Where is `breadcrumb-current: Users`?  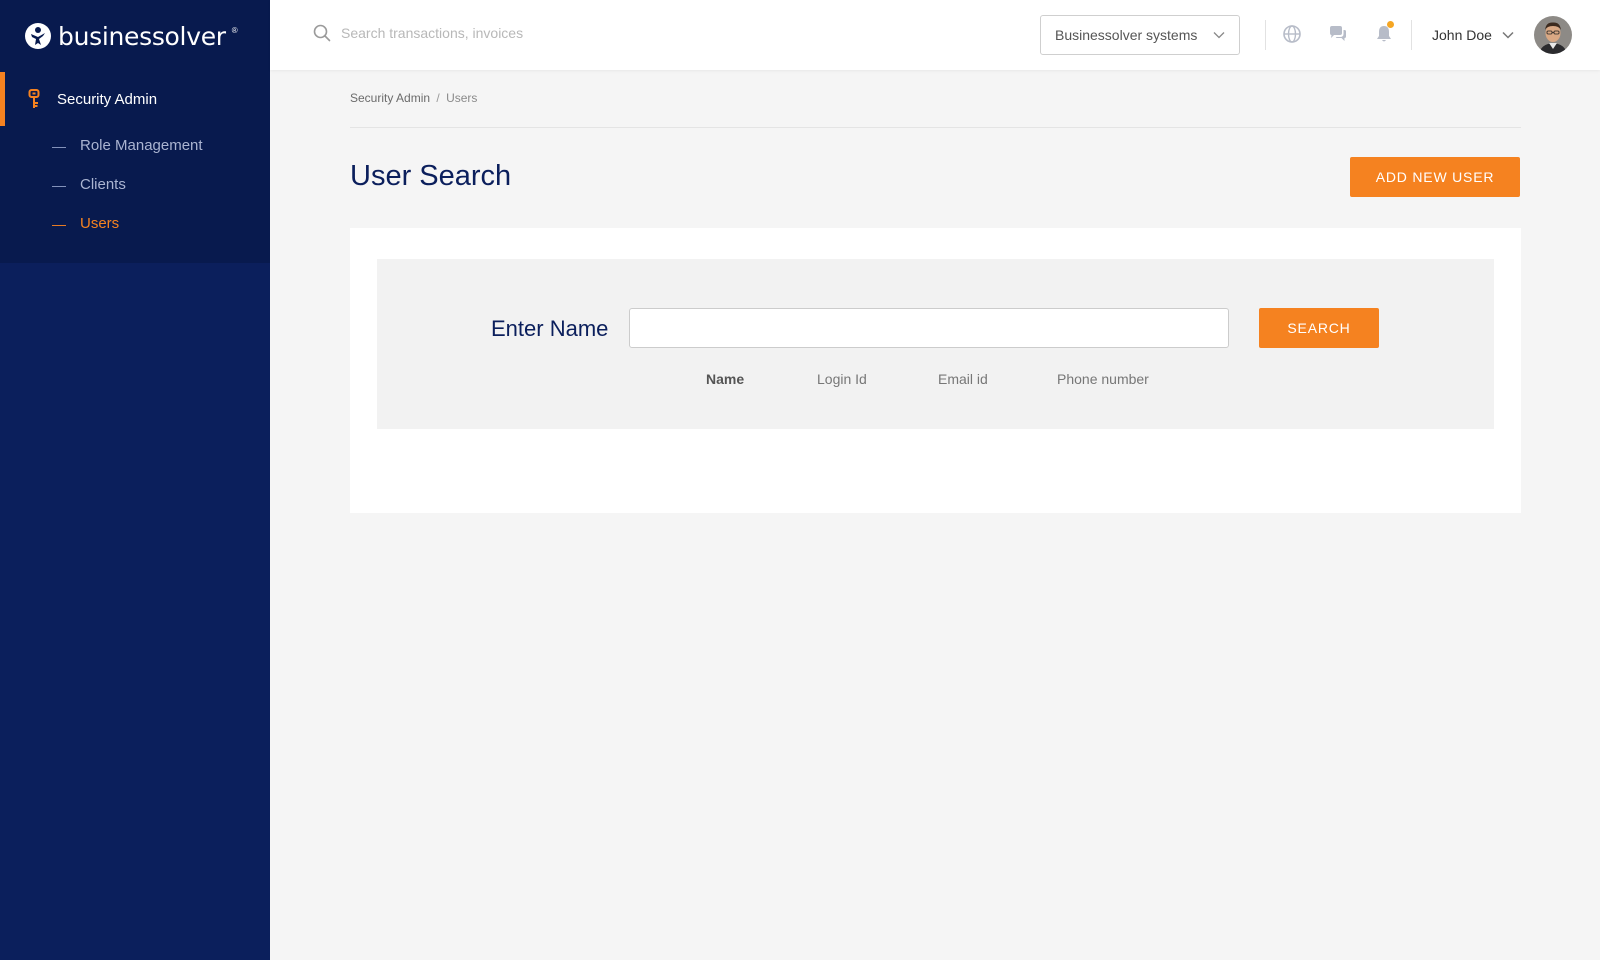
breadcrumb-current: Users is located at coordinates (462, 98).